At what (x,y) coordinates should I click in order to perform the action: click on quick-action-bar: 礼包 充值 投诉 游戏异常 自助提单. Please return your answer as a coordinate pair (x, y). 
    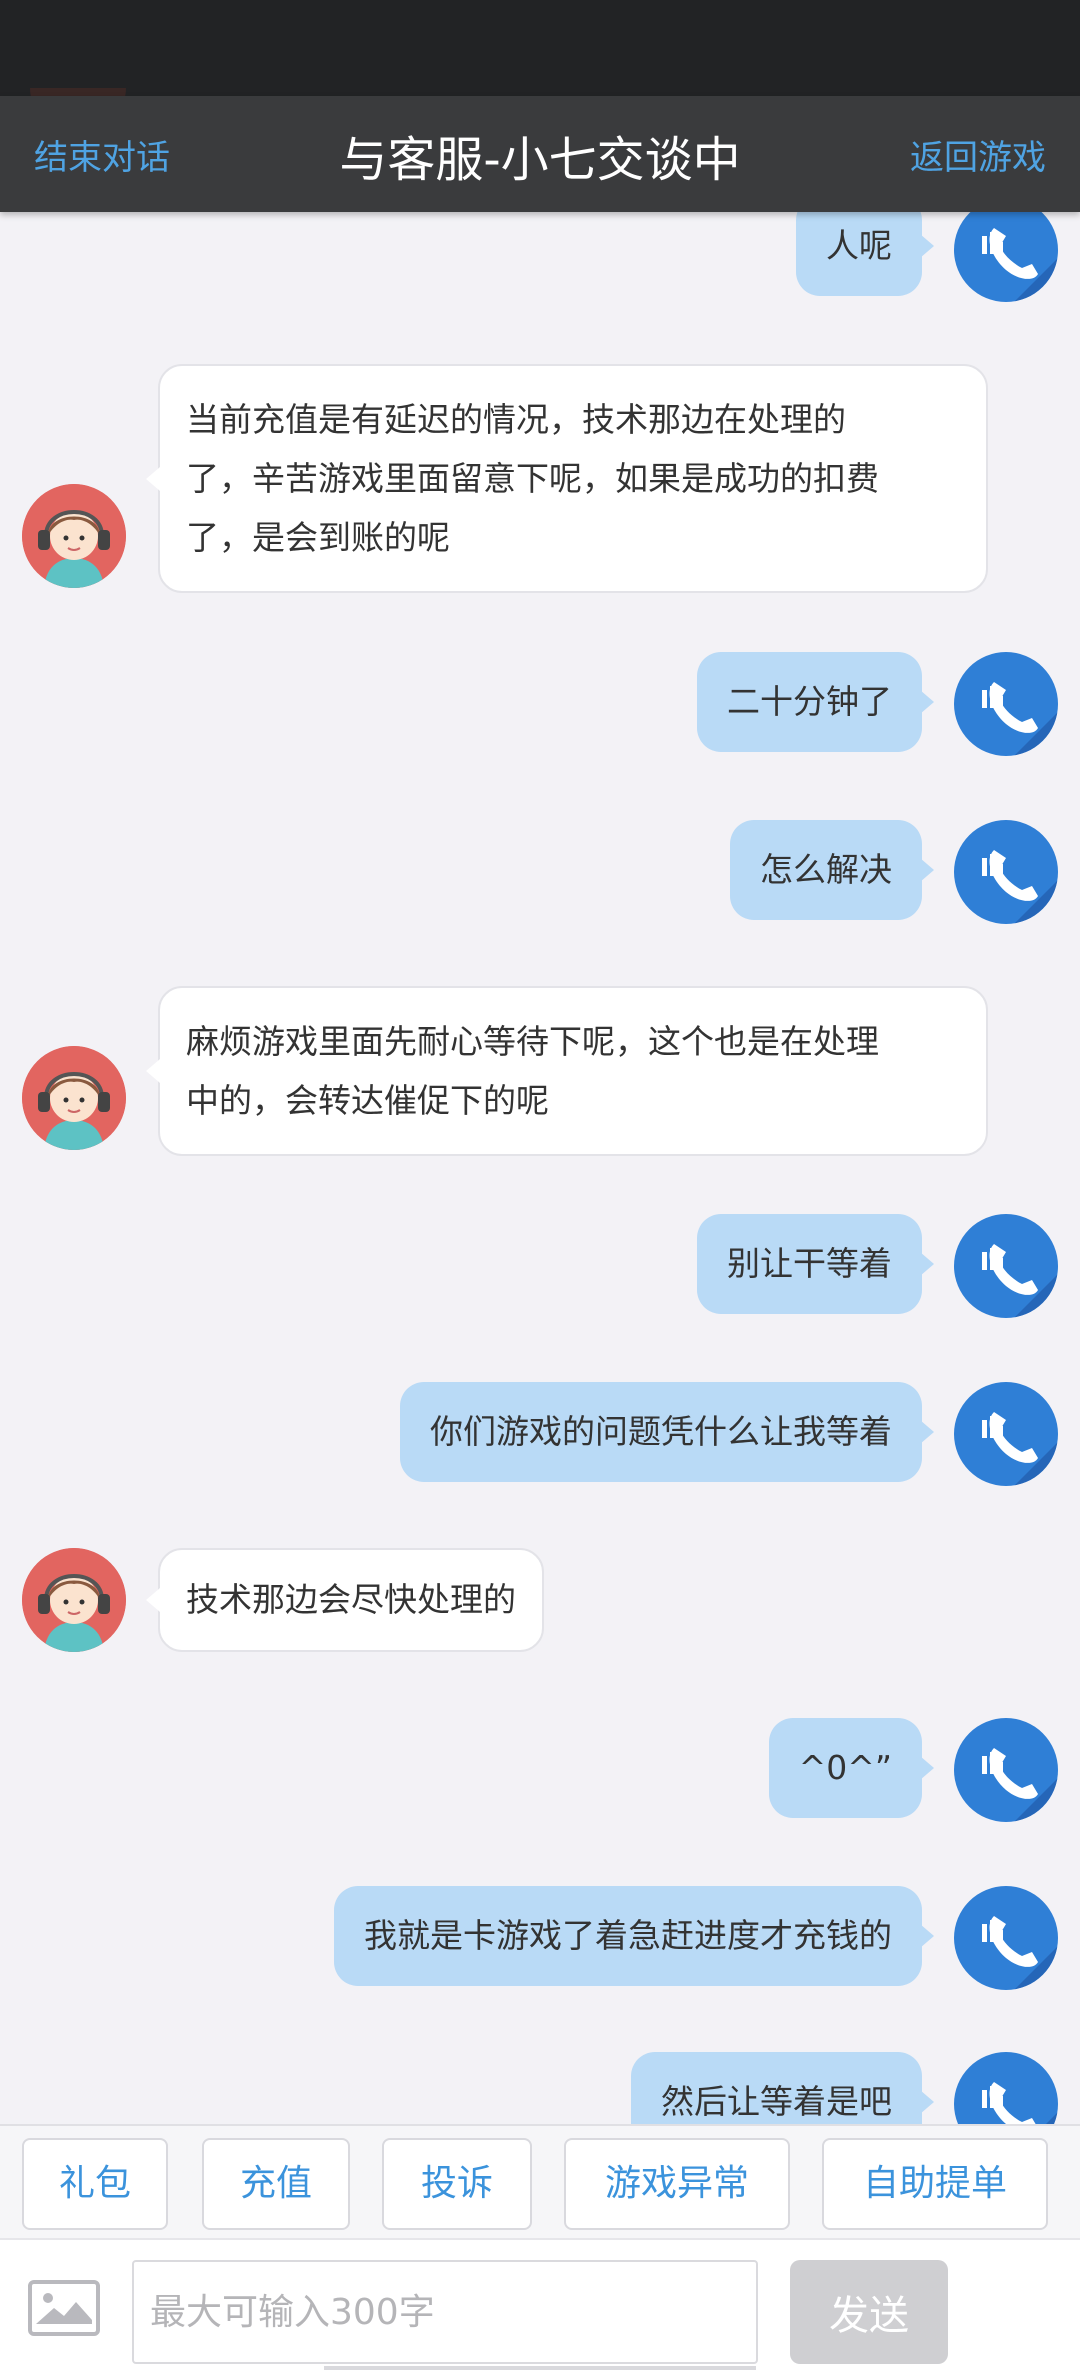
    Looking at the image, I should click on (540, 2181).